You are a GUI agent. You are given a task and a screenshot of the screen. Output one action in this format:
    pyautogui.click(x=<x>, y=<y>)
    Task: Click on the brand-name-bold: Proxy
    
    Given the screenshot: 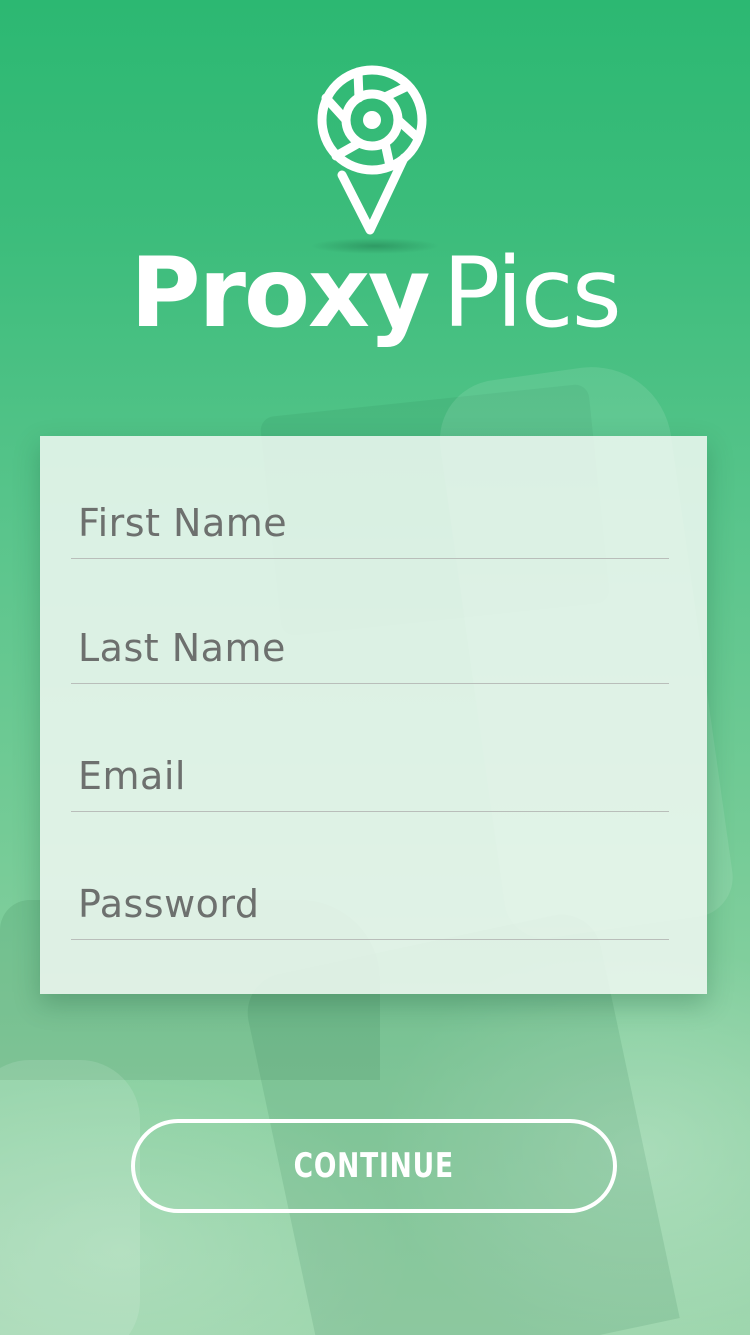 What is the action you would take?
    pyautogui.click(x=280, y=293)
    